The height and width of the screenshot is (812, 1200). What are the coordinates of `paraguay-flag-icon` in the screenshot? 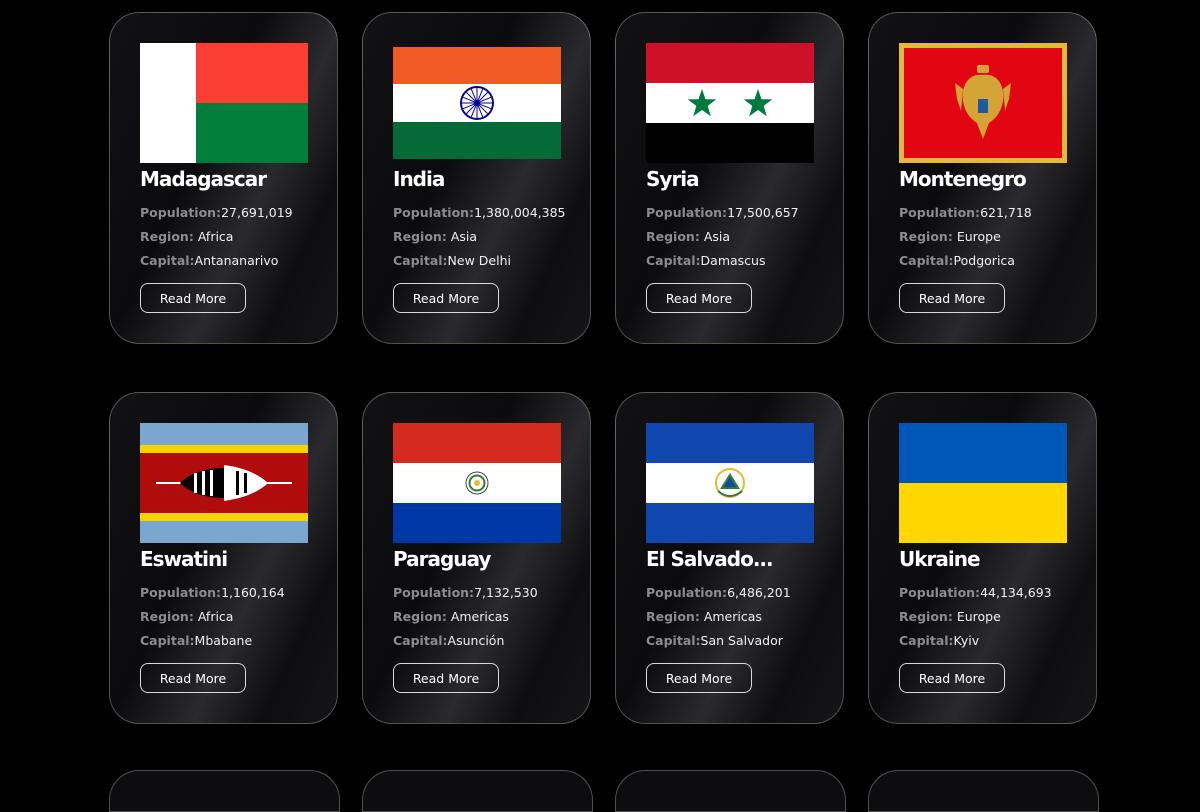 It's located at (477, 483).